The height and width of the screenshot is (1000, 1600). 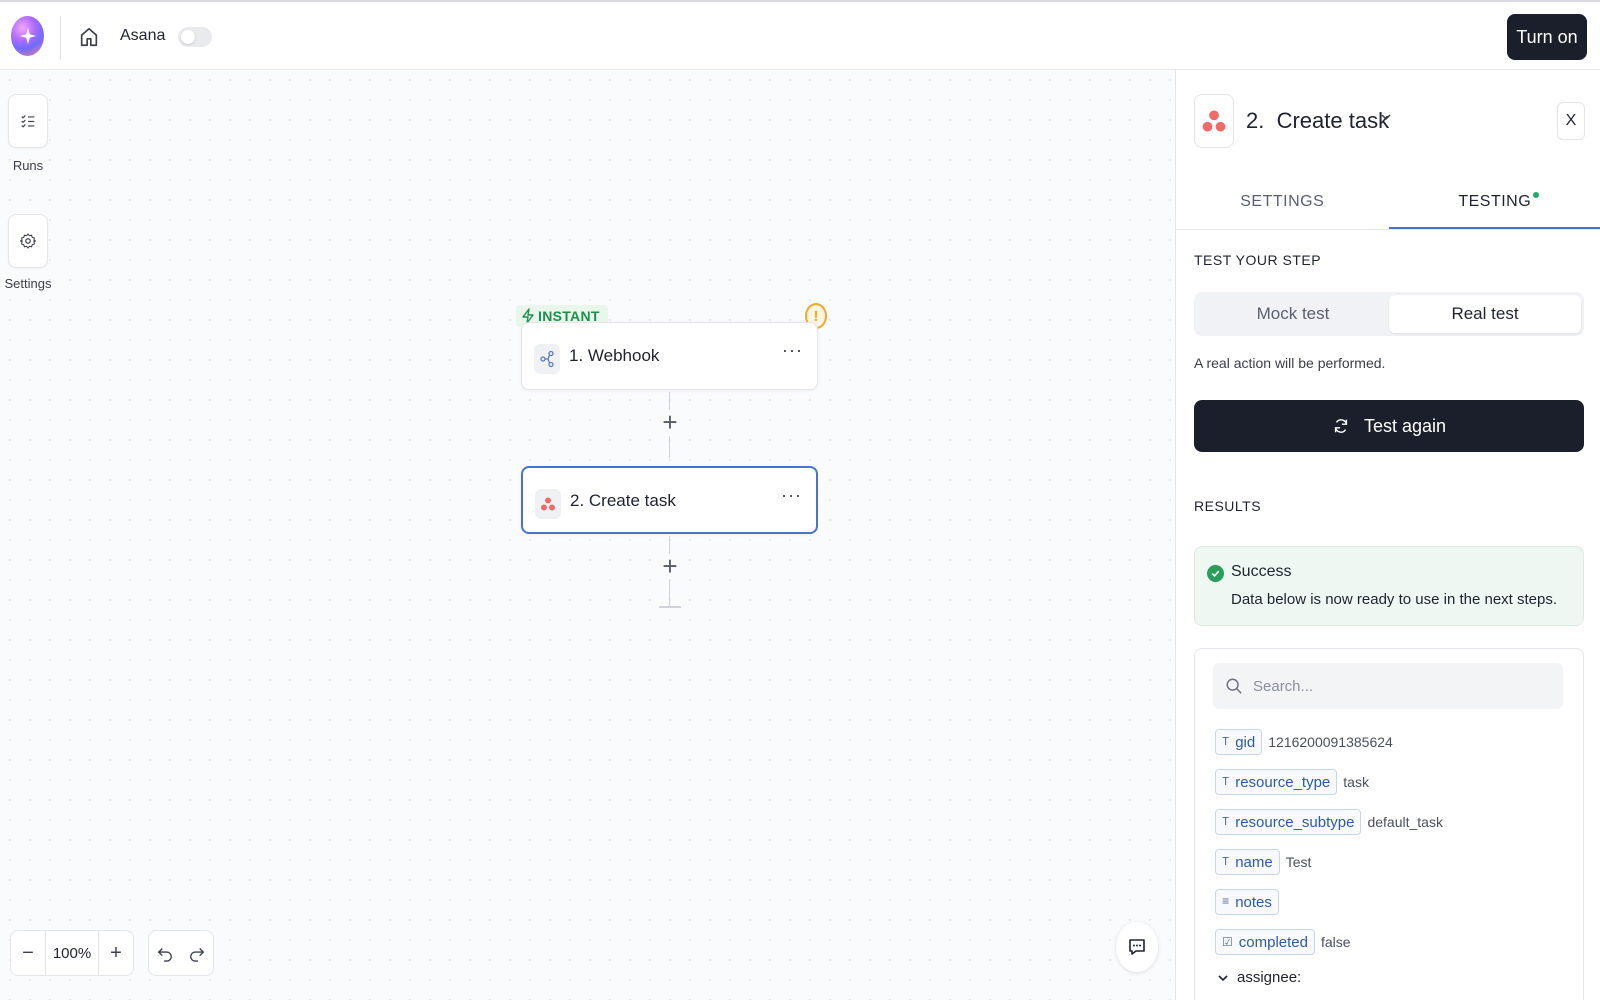 What do you see at coordinates (1288, 822) in the screenshot?
I see `field-key-chip: Tresource_subtype` at bounding box center [1288, 822].